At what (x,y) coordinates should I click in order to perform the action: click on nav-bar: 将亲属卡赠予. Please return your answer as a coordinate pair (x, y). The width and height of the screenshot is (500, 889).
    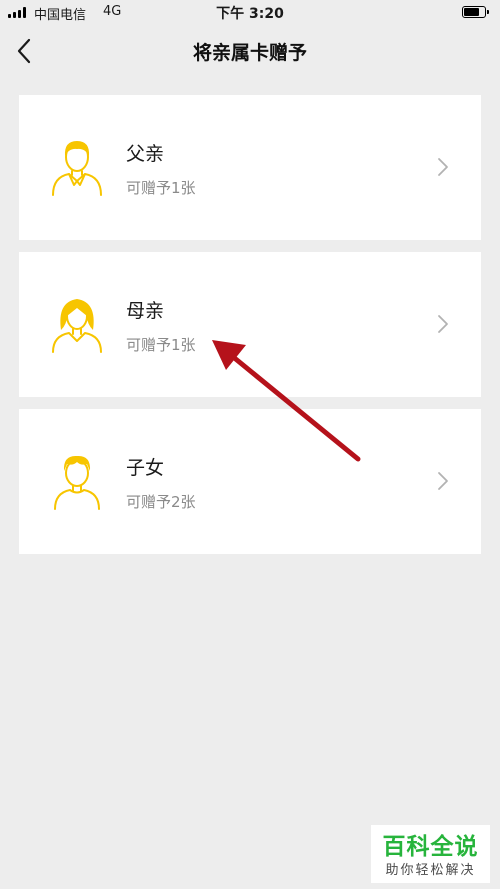
    Looking at the image, I should click on (250, 51).